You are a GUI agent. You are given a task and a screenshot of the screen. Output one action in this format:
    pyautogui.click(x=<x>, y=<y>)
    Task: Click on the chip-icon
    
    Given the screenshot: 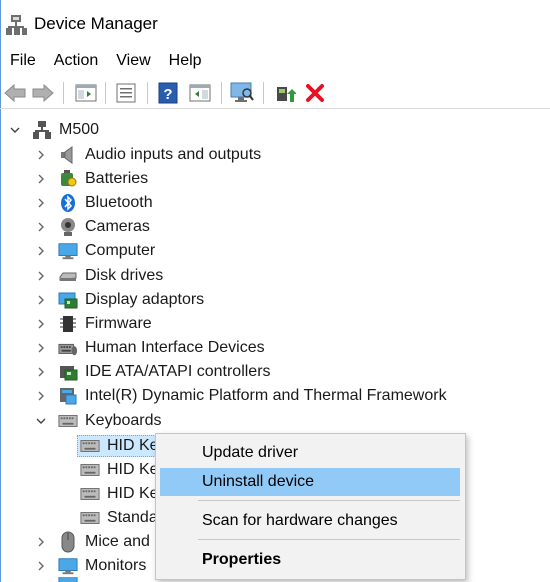 What is the action you would take?
    pyautogui.click(x=68, y=324)
    